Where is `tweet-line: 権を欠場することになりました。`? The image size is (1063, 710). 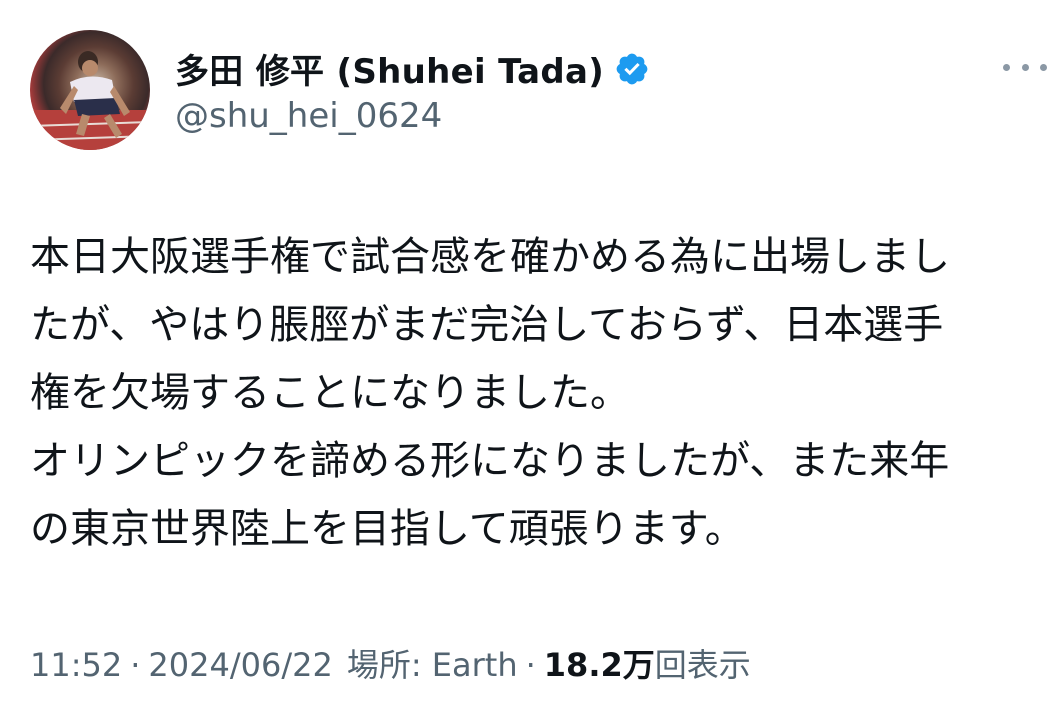 tweet-line: 権を欠場することになりました。 is located at coordinates (330, 393).